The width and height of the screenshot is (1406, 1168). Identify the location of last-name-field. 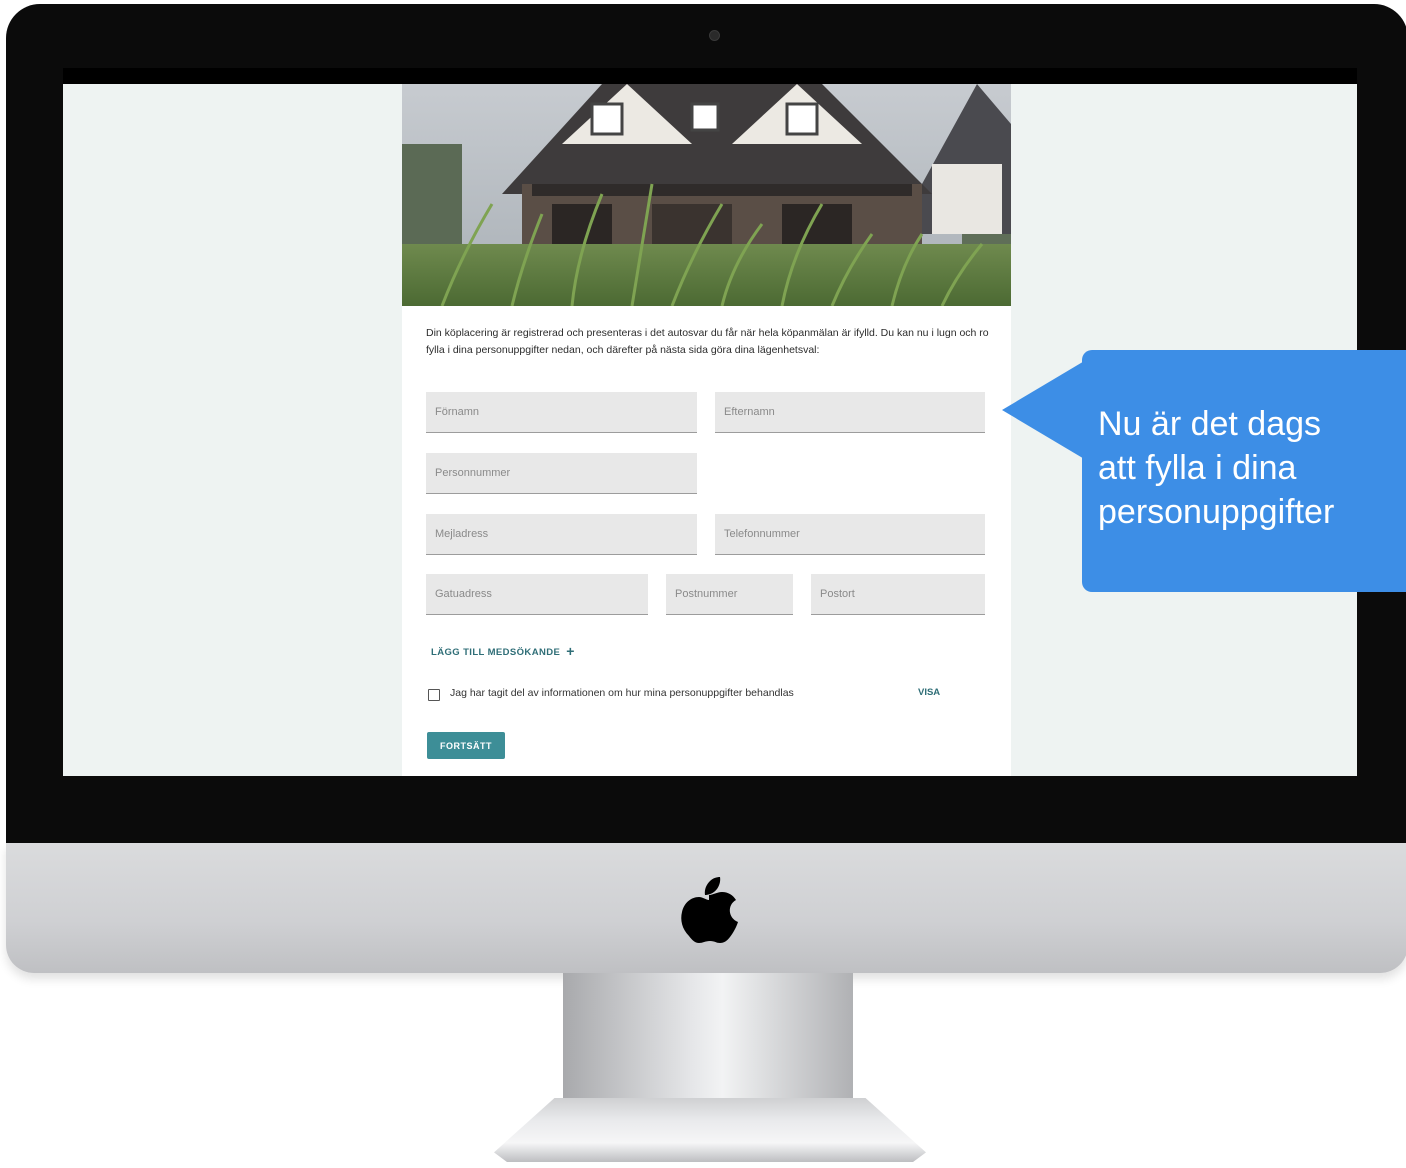
(850, 412).